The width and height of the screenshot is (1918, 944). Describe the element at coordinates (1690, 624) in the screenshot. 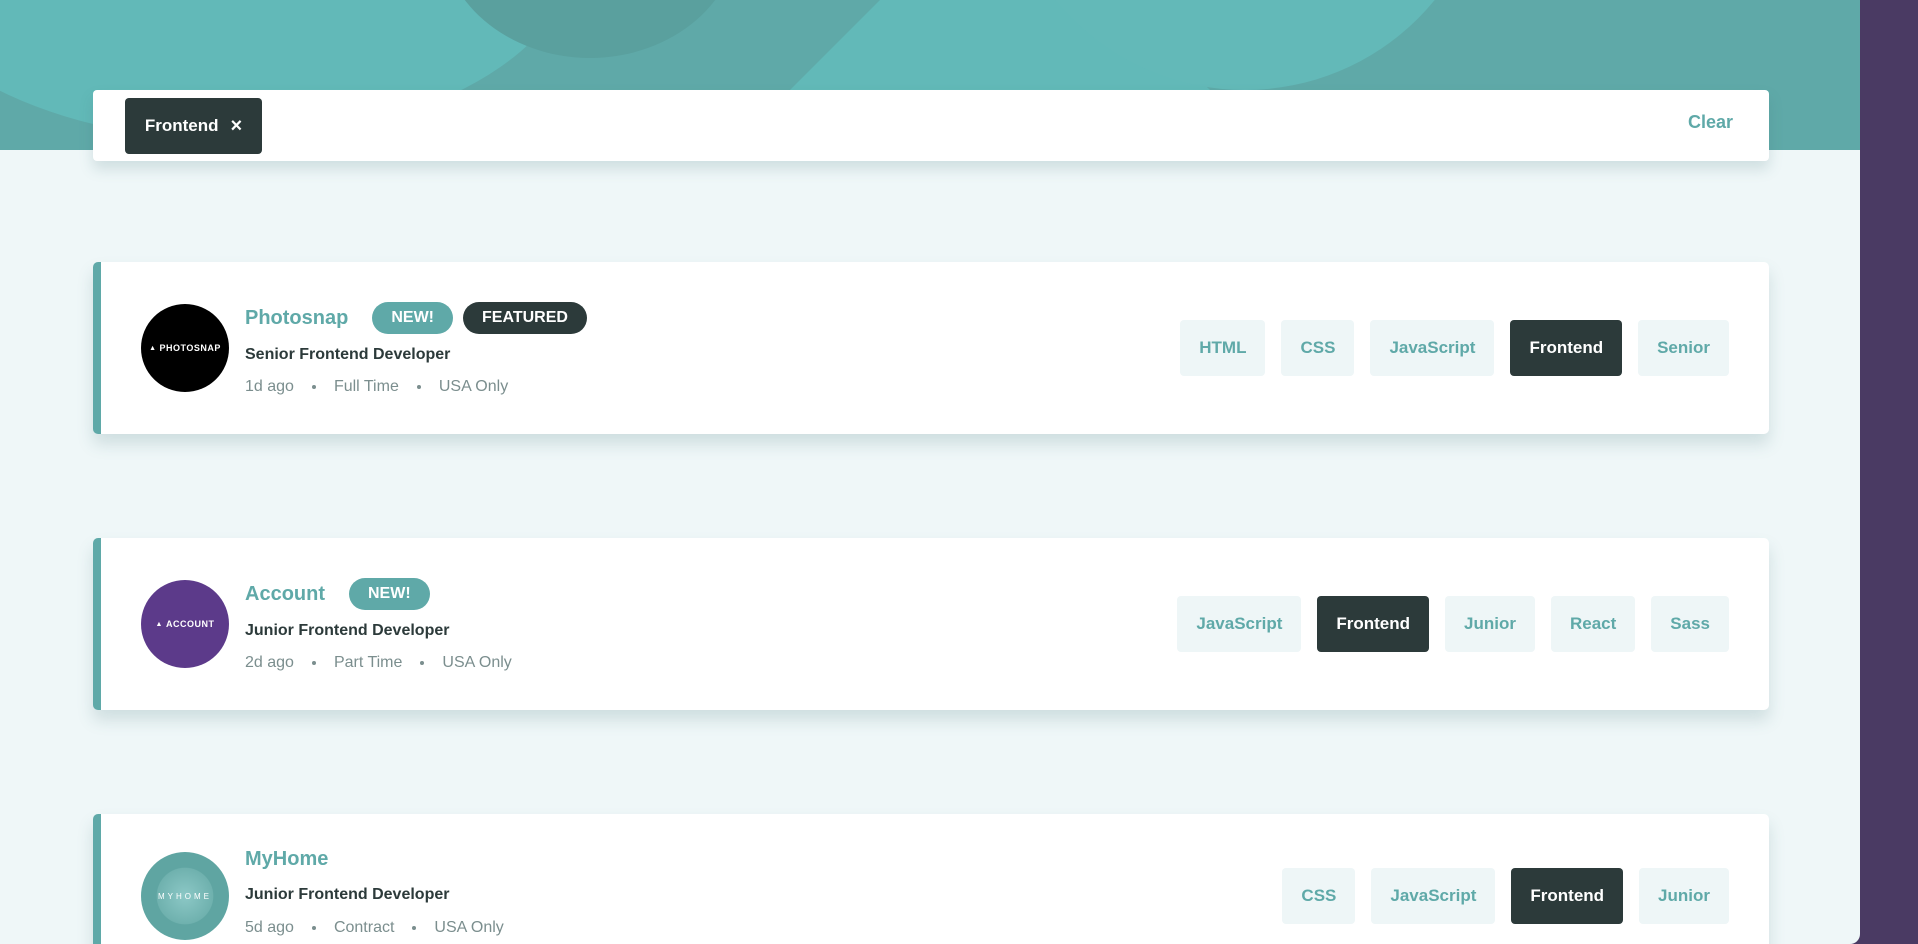

I see `tag-sass: Sass` at that location.